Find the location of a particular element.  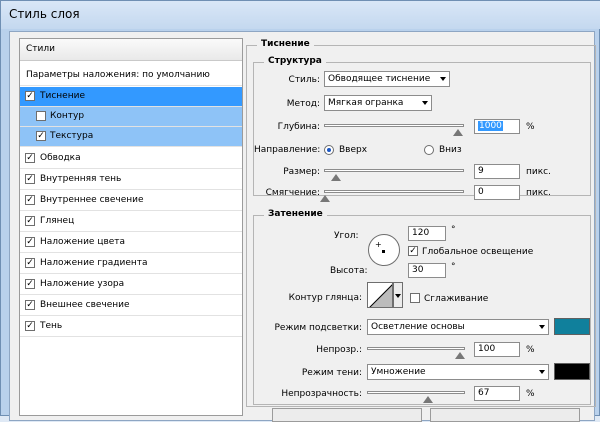

highlight-opacity-unit: % is located at coordinates (530, 350).